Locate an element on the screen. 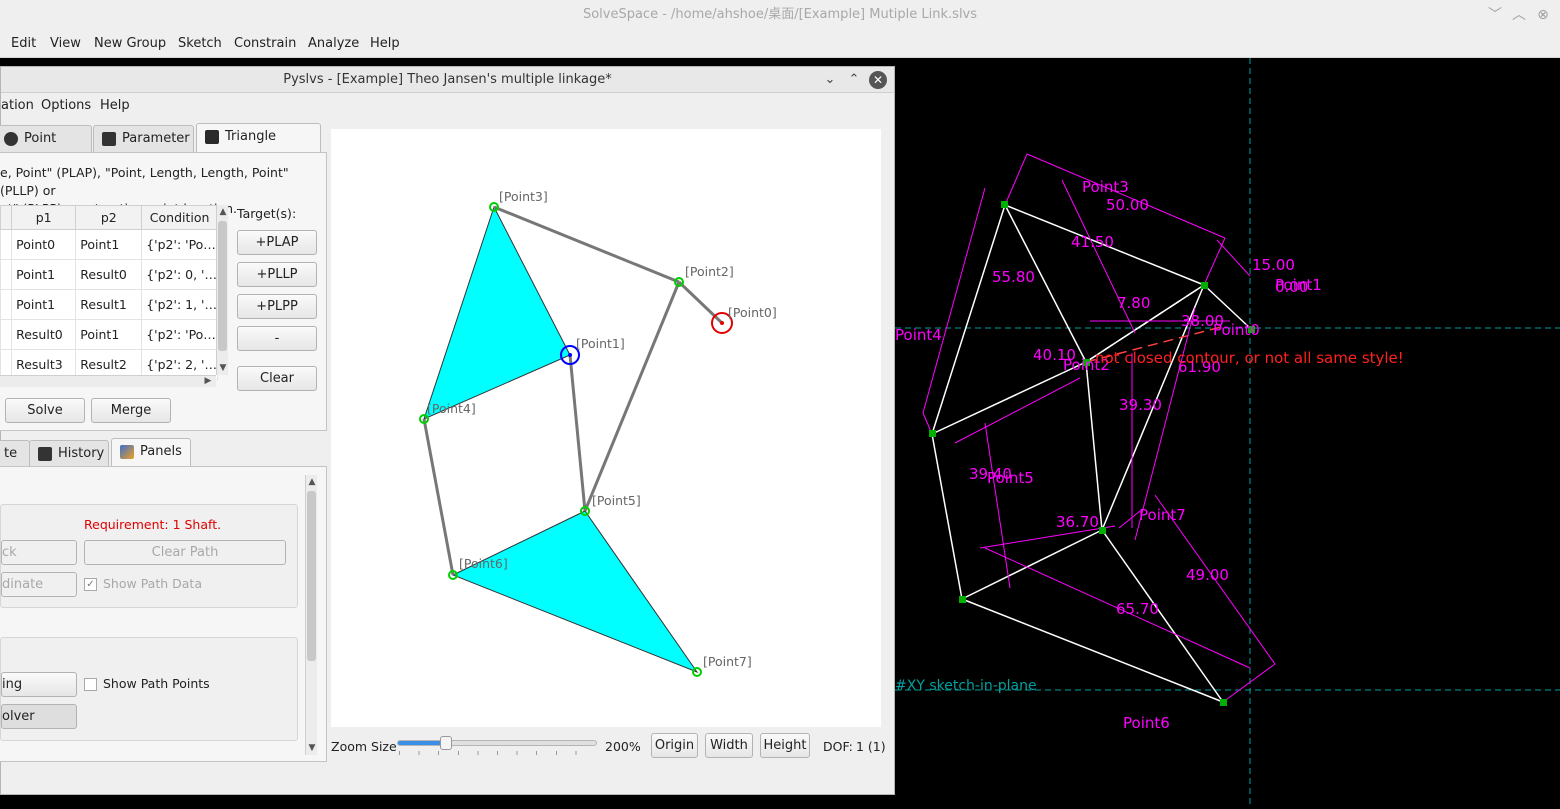 This screenshot has width=1560, height=809. tab-te: te is located at coordinates (15, 453).